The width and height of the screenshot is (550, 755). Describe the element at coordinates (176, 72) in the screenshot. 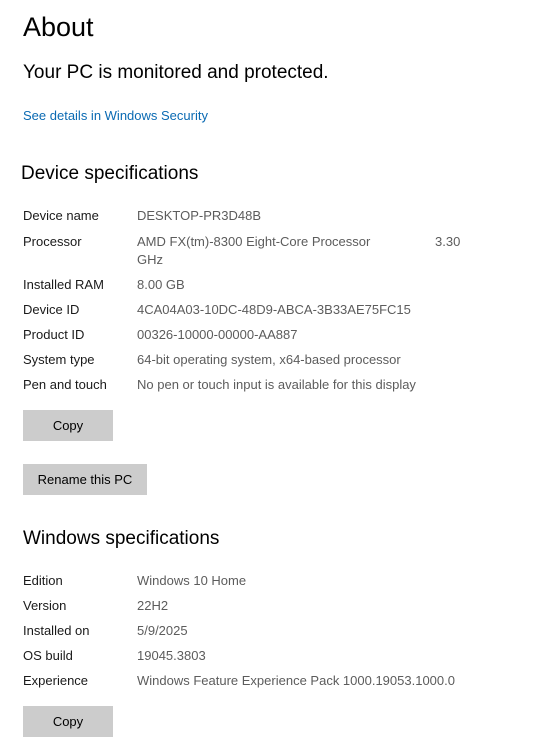

I see `protection-status: Your PC is monitored and protected.` at that location.